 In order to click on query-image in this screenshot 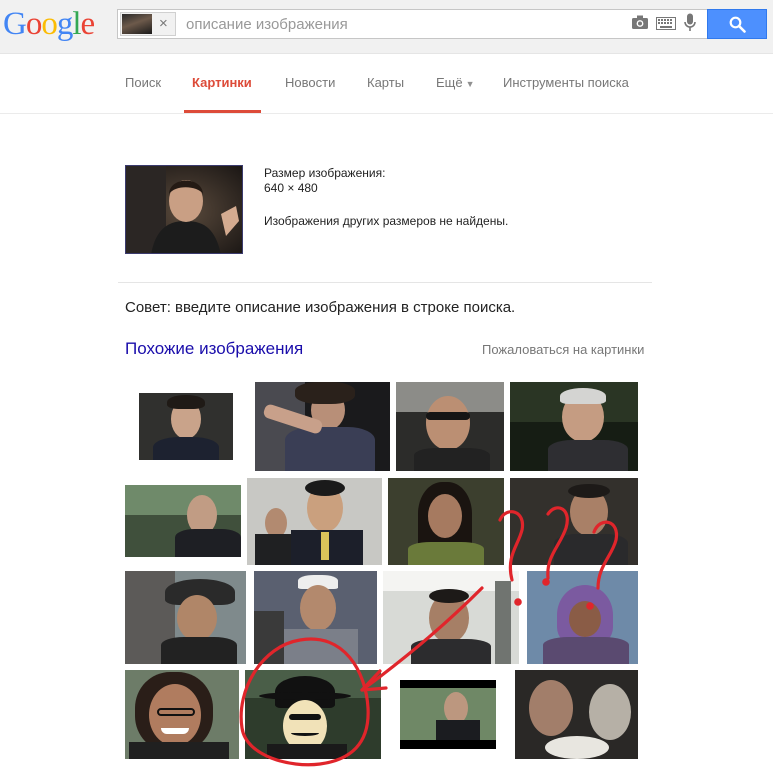, I will do `click(184, 209)`.